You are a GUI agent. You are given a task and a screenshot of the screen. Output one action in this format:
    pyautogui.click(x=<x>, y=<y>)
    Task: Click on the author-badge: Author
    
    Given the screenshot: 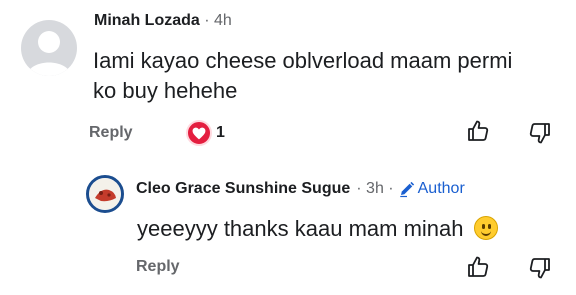 What is the action you would take?
    pyautogui.click(x=431, y=189)
    